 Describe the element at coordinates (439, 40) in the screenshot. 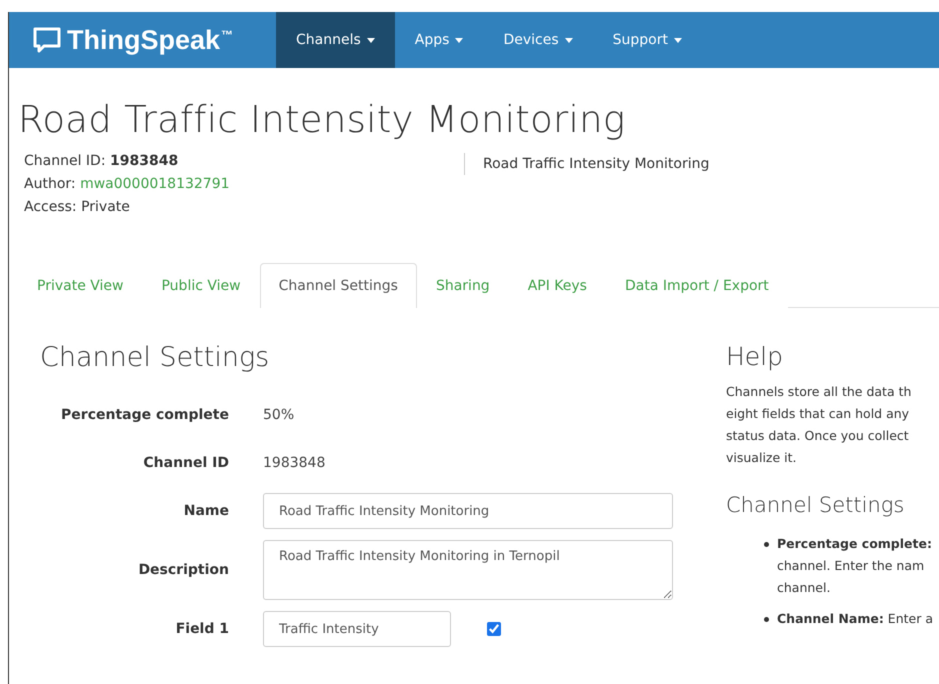

I see `nav-menu: Apps` at that location.